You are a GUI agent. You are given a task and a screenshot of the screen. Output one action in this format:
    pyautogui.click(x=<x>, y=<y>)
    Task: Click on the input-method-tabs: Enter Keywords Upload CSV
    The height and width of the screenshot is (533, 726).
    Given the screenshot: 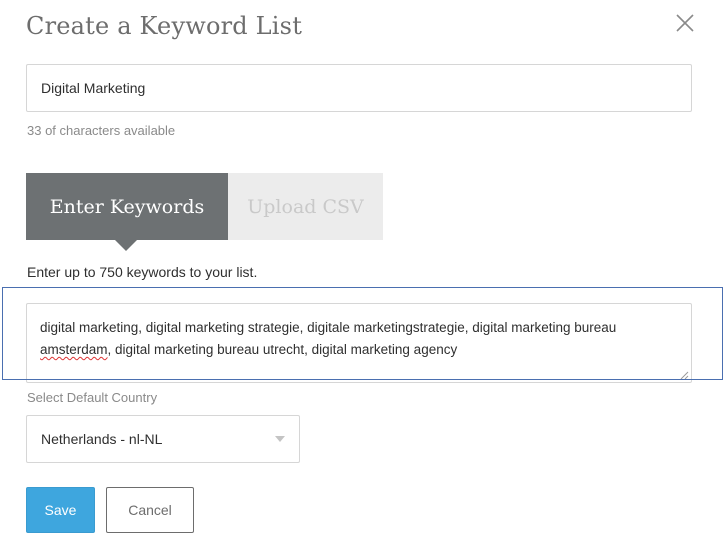 What is the action you would take?
    pyautogui.click(x=204, y=212)
    